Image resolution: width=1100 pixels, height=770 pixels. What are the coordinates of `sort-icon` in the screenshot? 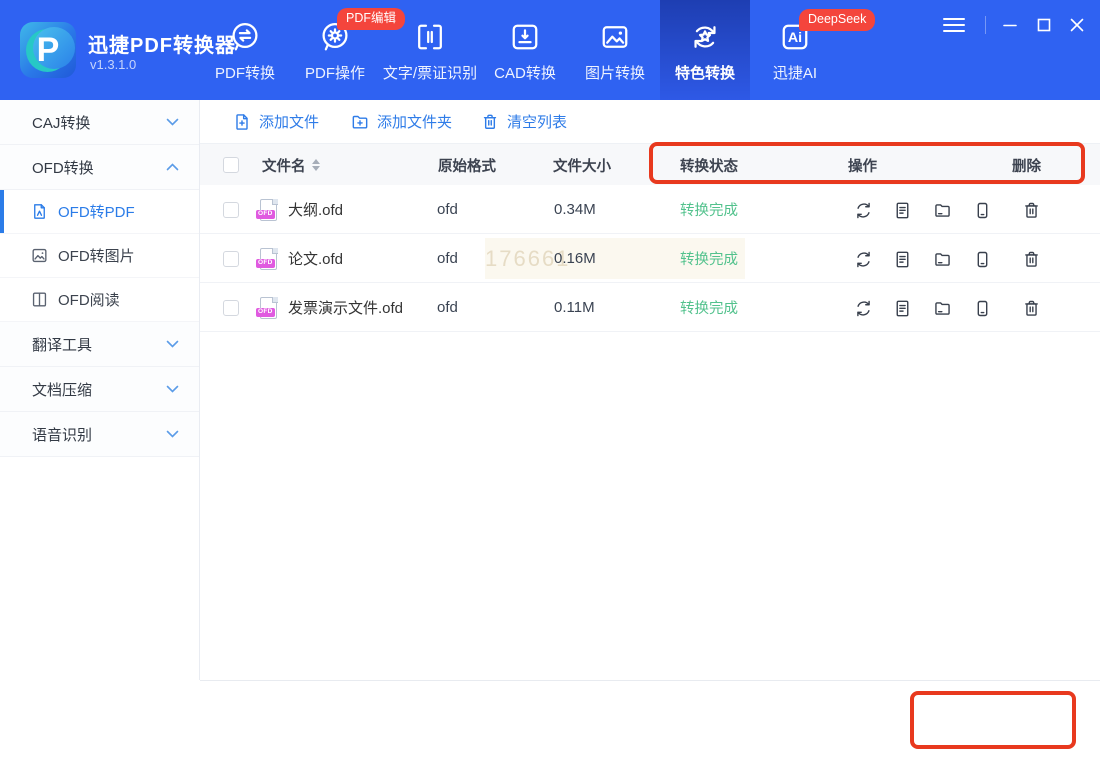 It's located at (315, 165).